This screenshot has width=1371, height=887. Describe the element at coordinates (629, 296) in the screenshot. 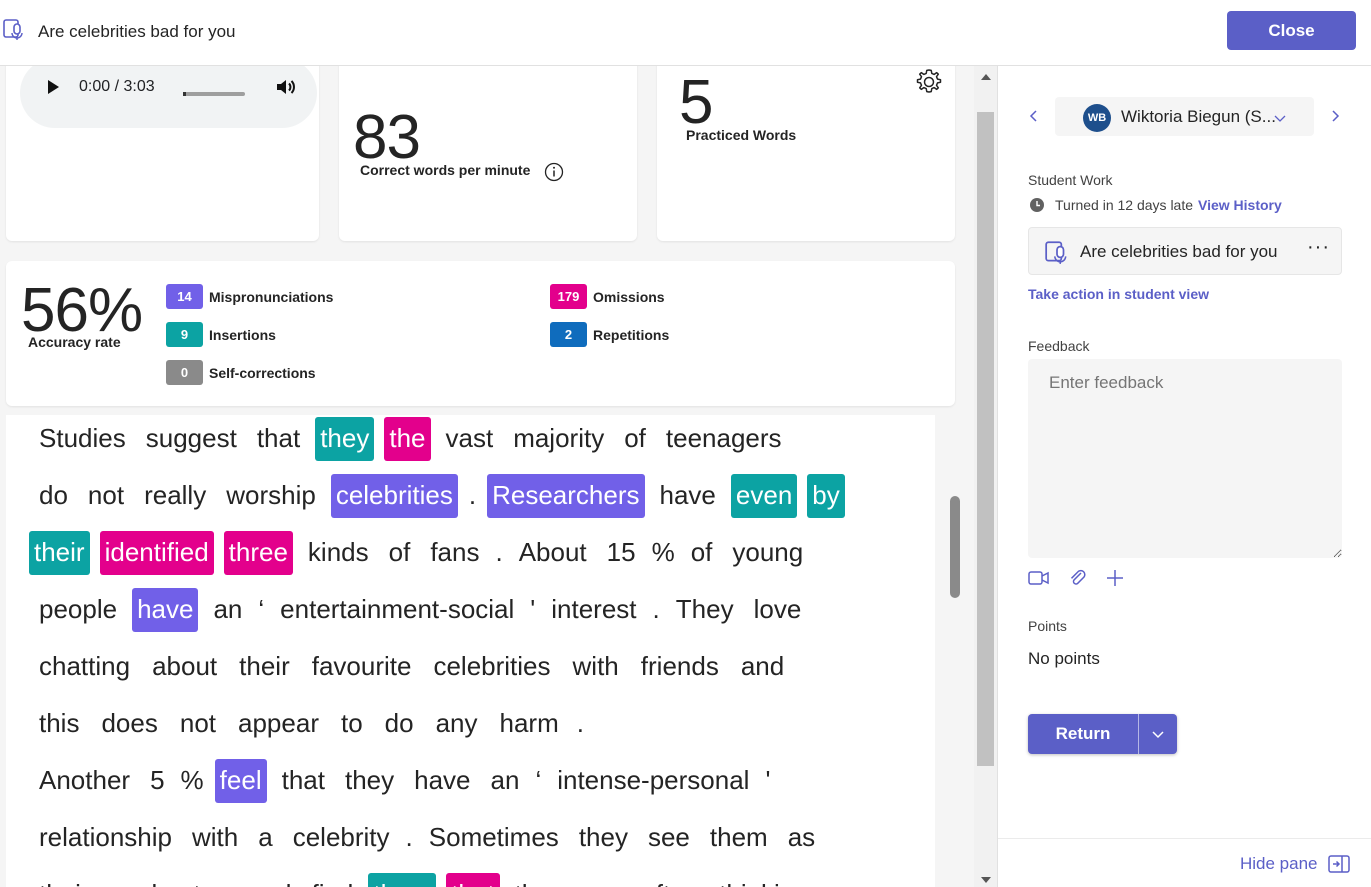

I see `omissions-label: Omissions` at that location.